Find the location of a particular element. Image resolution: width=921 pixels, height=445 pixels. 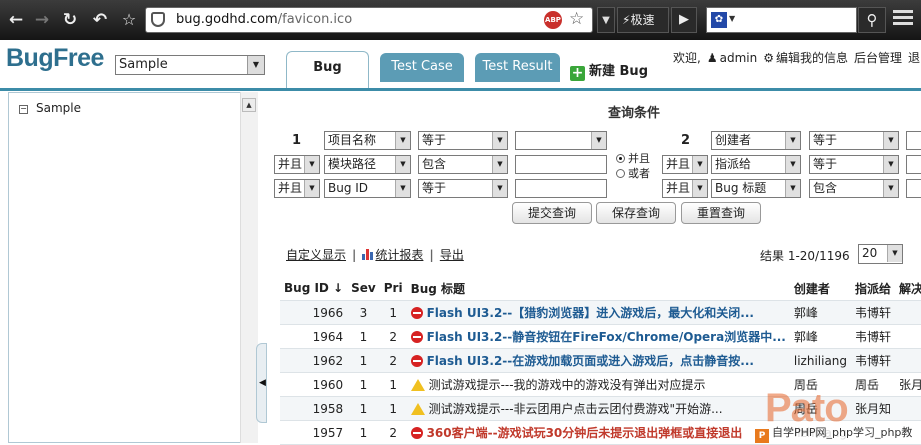

shield-icon is located at coordinates (158, 19).